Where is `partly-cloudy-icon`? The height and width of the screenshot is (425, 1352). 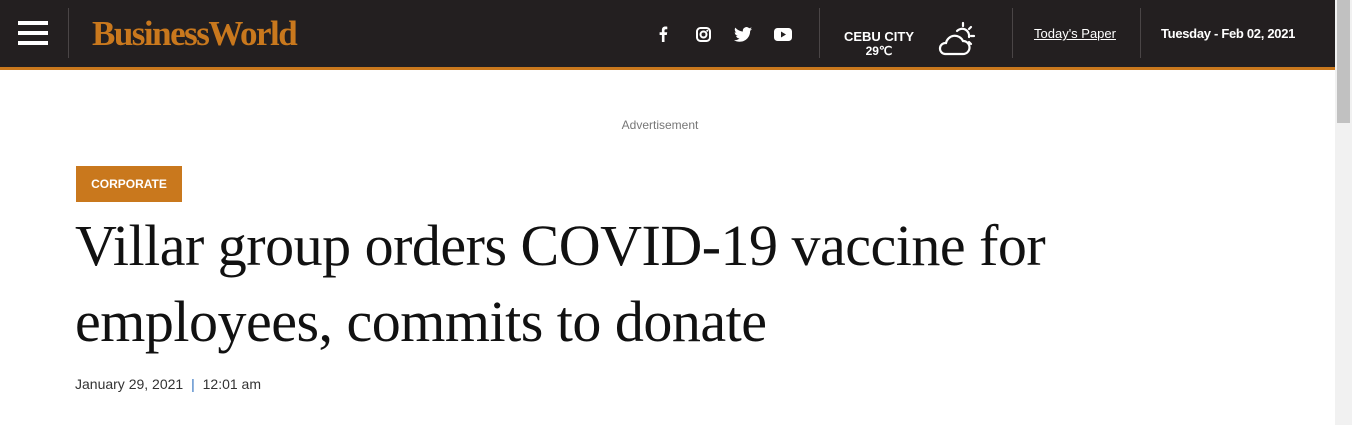 partly-cloudy-icon is located at coordinates (956, 41).